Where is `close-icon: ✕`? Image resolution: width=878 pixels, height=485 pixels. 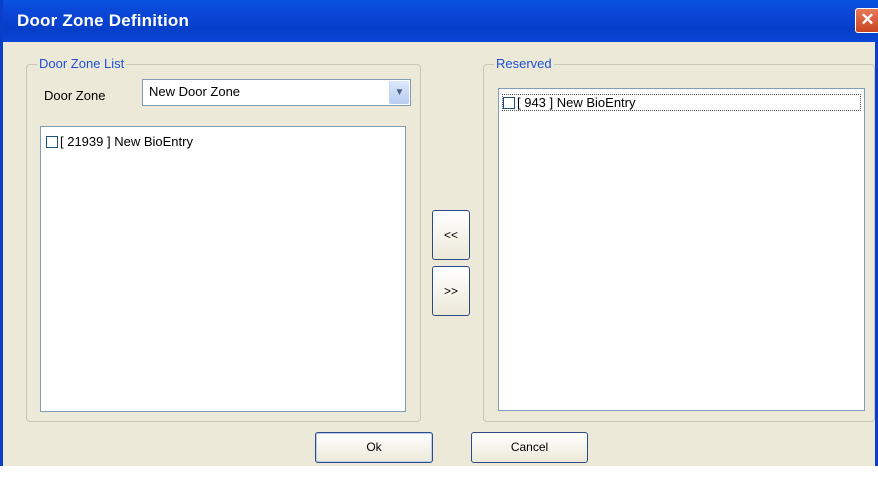
close-icon: ✕ is located at coordinates (867, 19).